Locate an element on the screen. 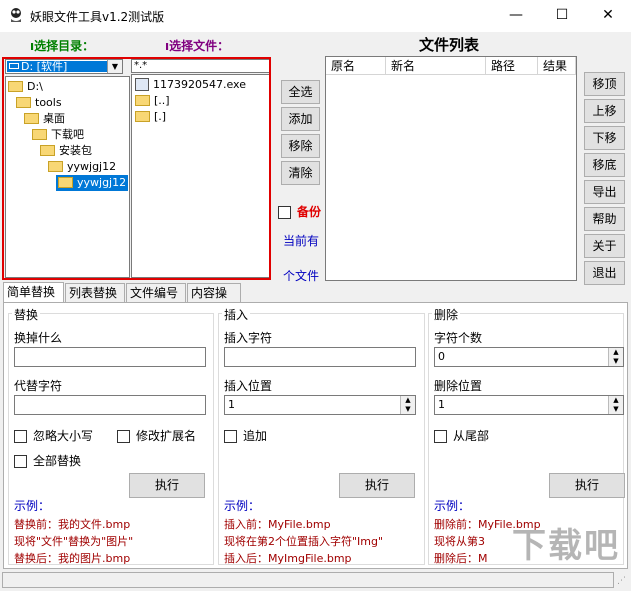 Image resolution: width=631 pixels, height=591 pixels. ignore-case-checkbox: 忽略大小写 is located at coordinates (53, 435).